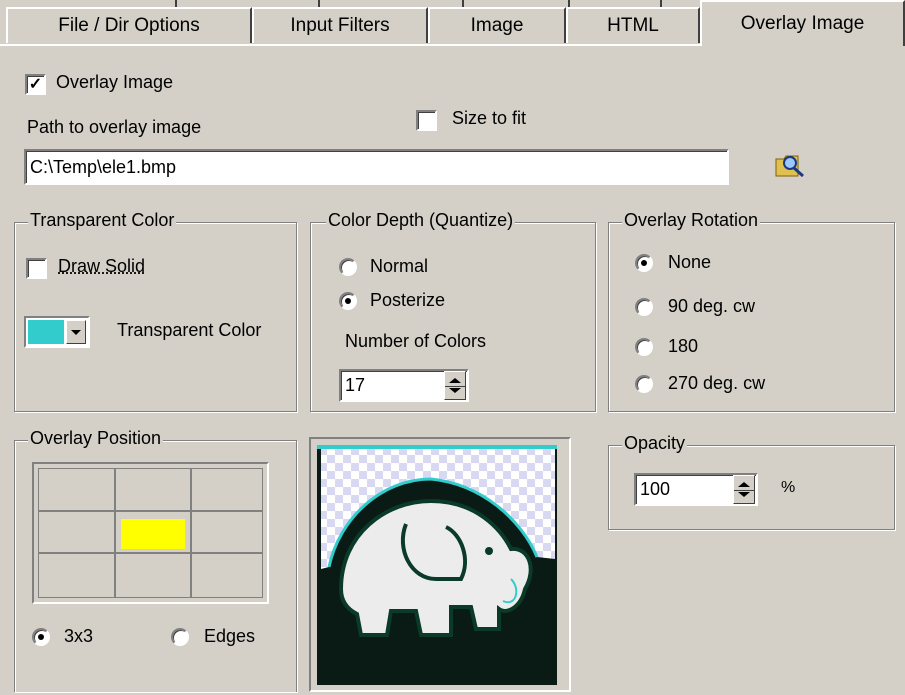 This screenshot has height=695, width=905. I want to click on transparent-color-title: Transparent Color, so click(102, 220).